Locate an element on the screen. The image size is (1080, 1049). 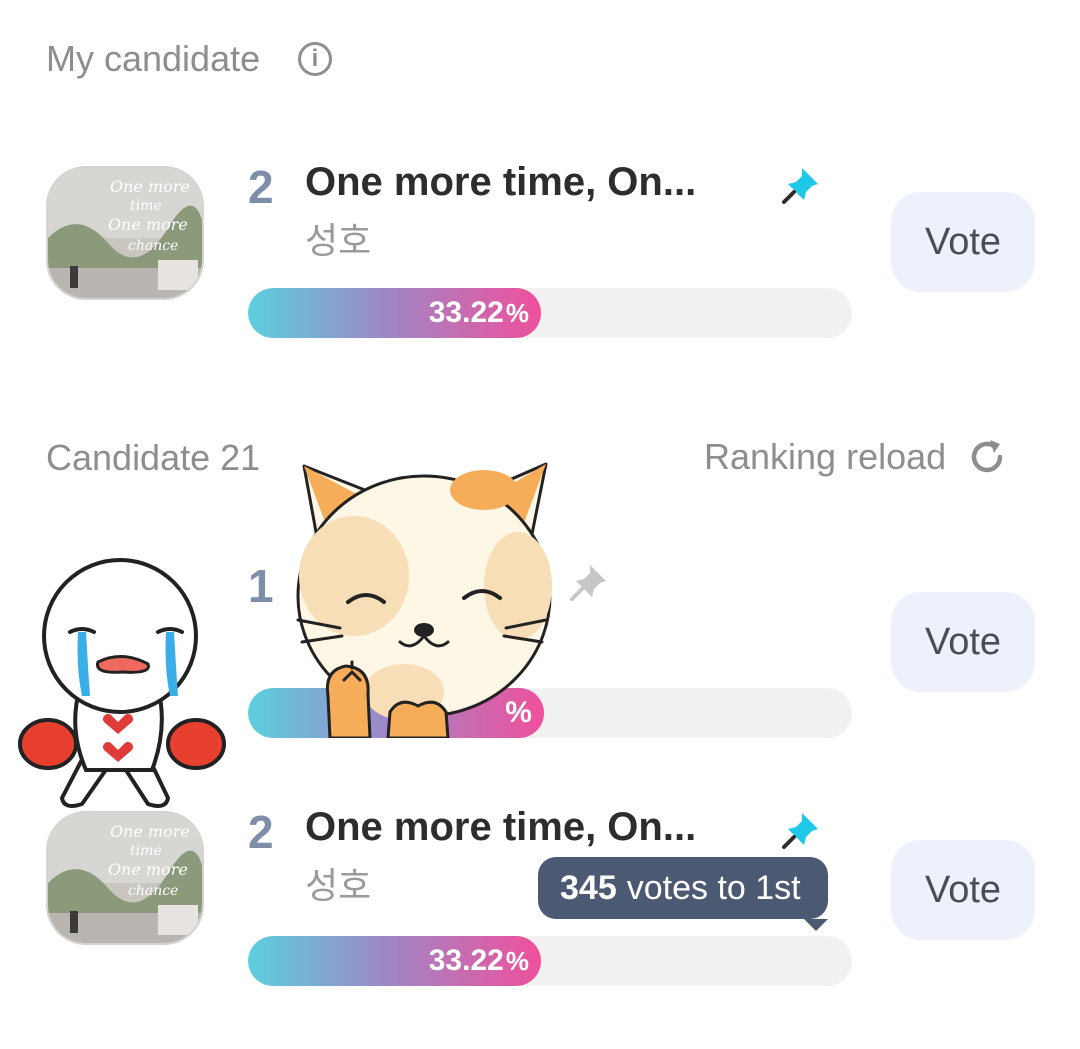
rank-number: 1 is located at coordinates (261, 586).